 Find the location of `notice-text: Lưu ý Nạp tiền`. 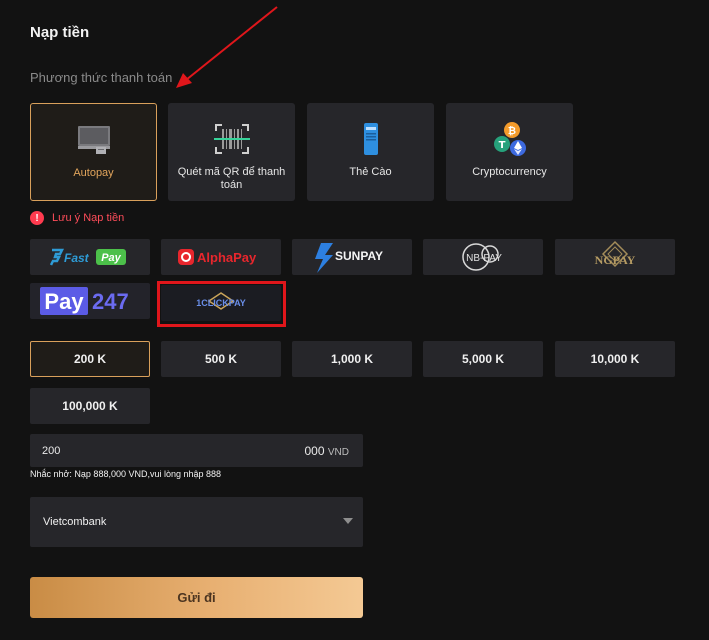

notice-text: Lưu ý Nạp tiền is located at coordinates (88, 218).